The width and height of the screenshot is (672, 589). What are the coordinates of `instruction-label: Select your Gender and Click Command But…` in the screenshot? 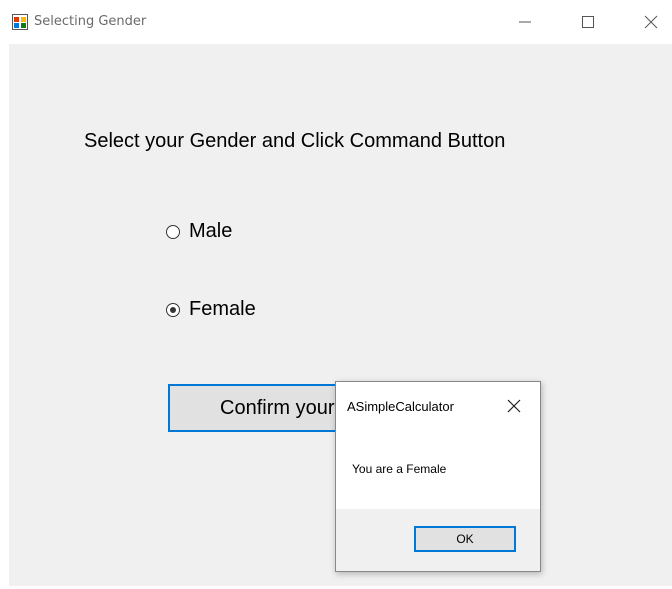 It's located at (295, 141).